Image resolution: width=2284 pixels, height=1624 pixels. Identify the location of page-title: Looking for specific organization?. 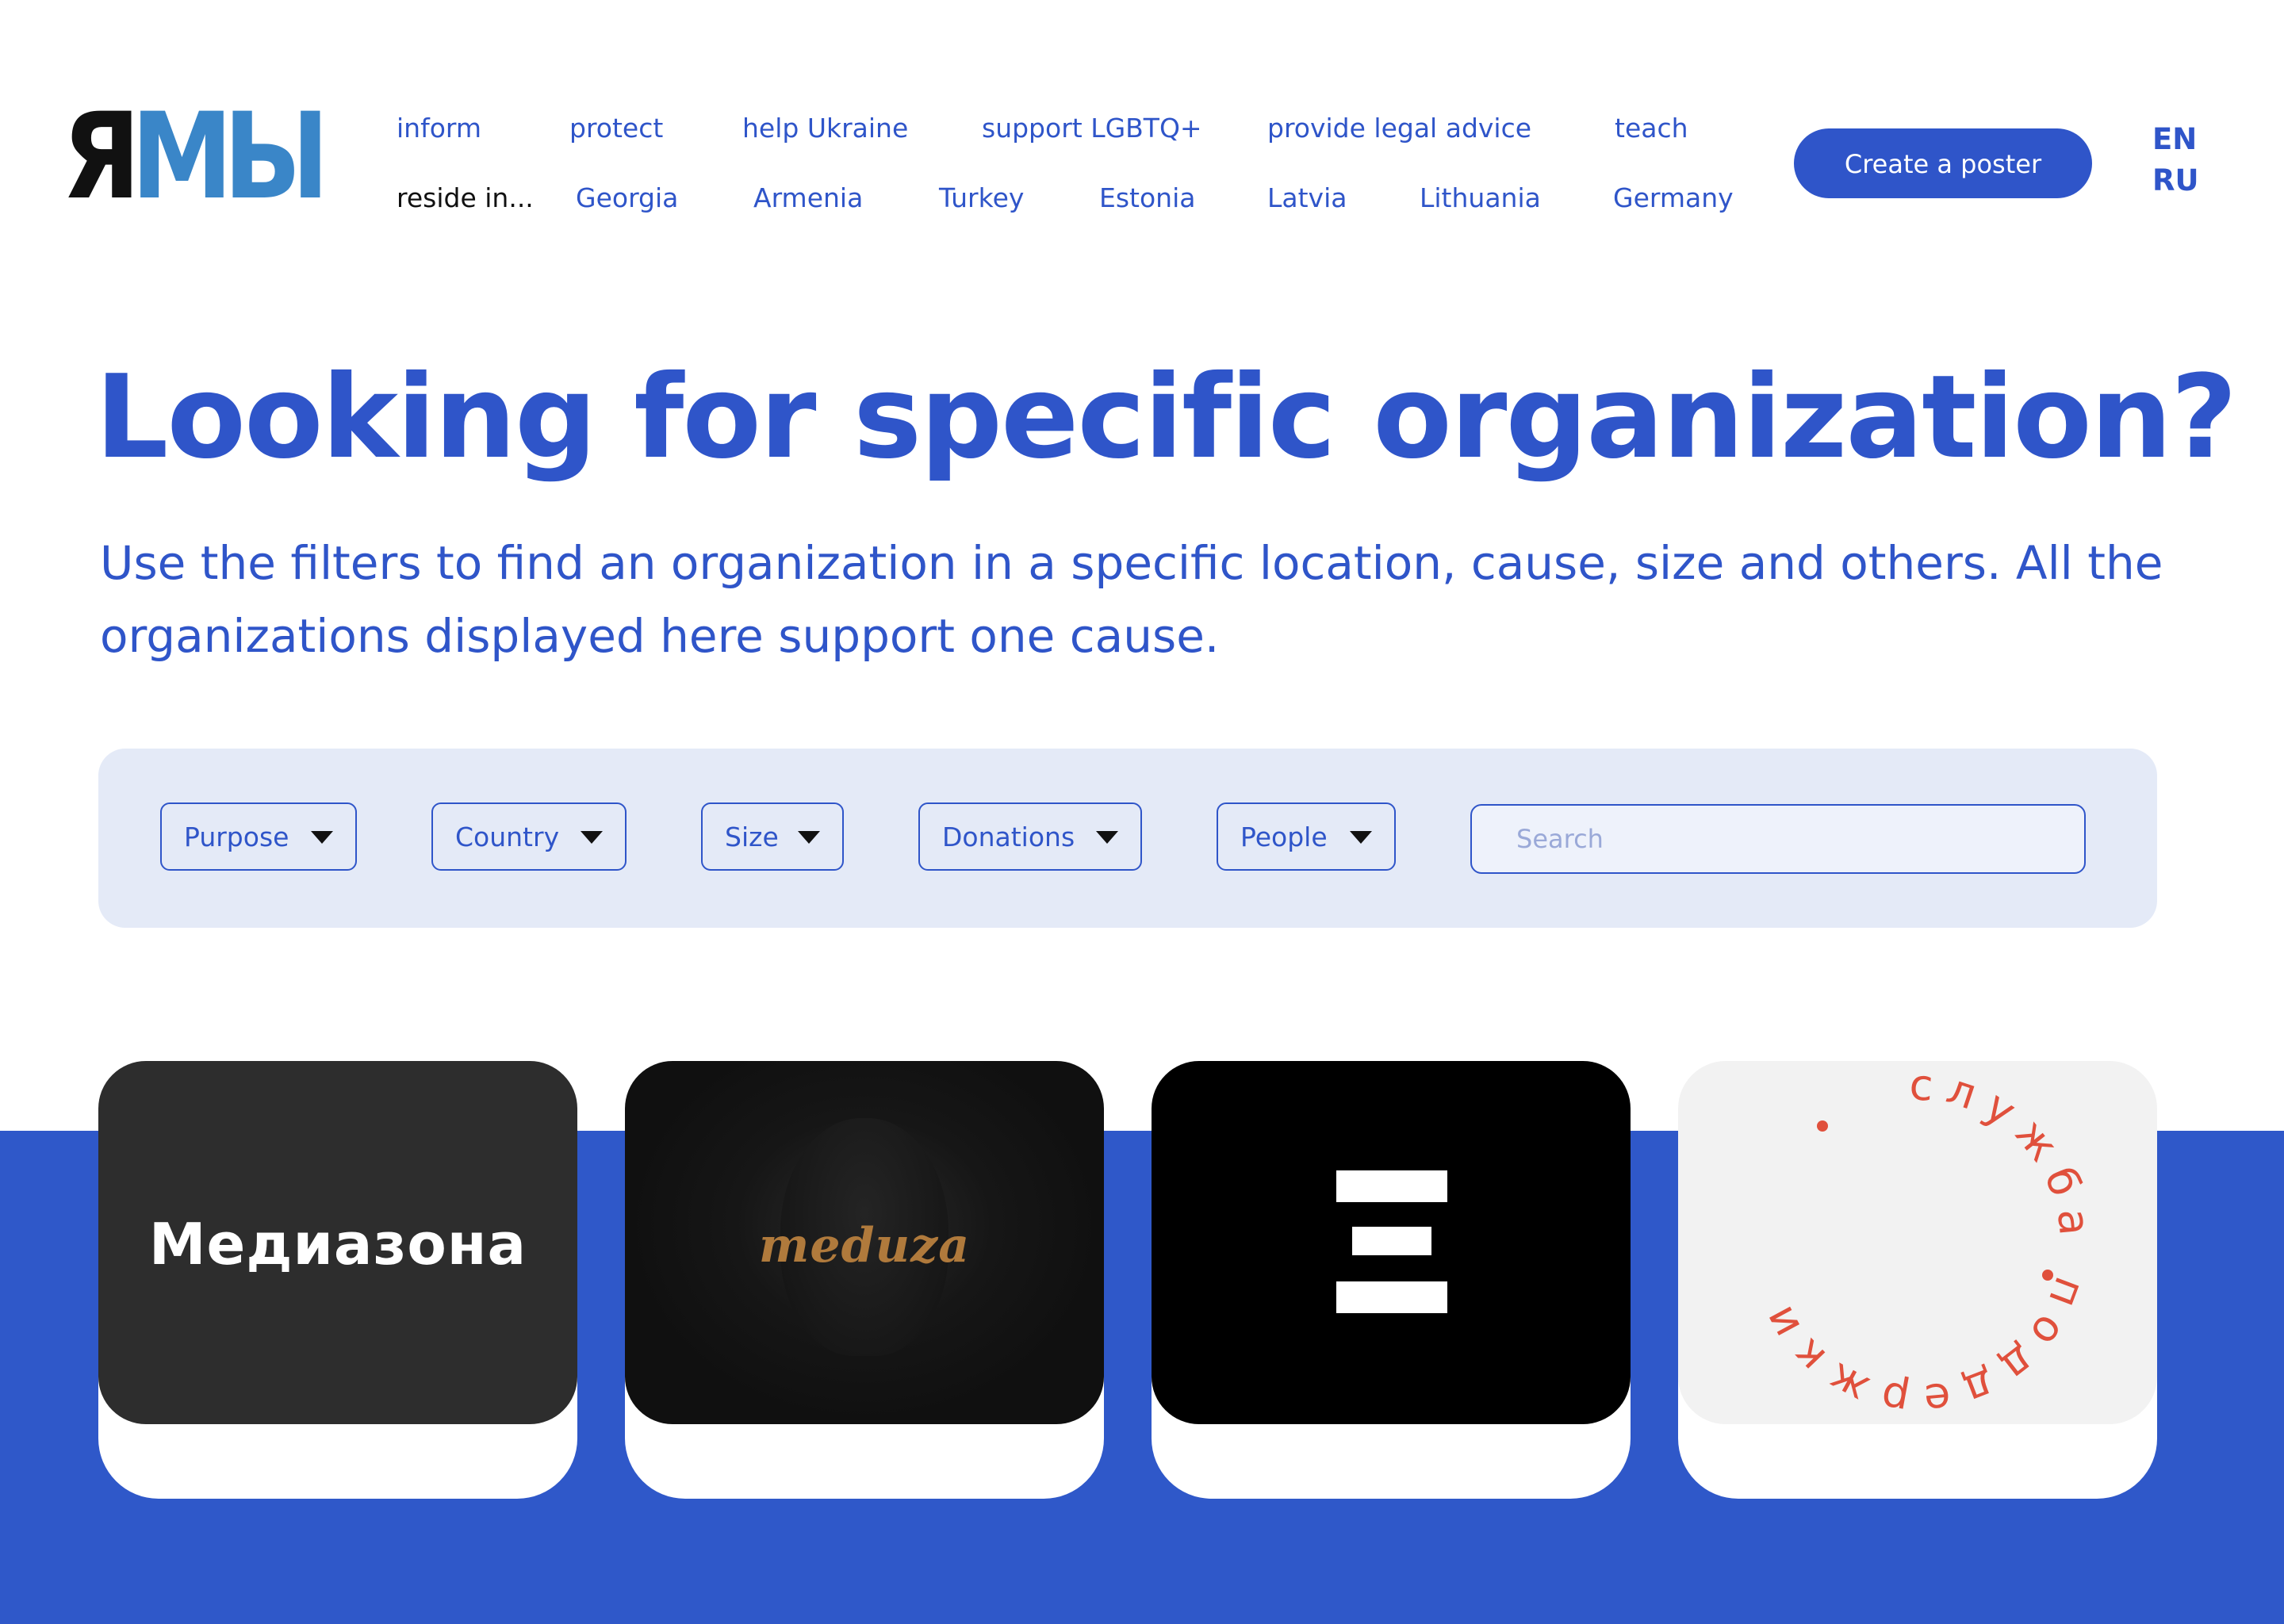
(1166, 417).